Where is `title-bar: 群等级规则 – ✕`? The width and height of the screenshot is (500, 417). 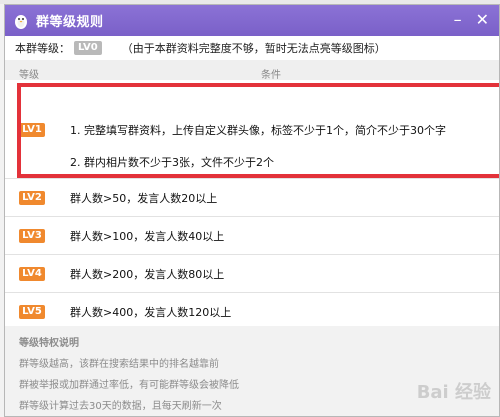
title-bar: 群等级规则 – ✕ is located at coordinates (252, 20).